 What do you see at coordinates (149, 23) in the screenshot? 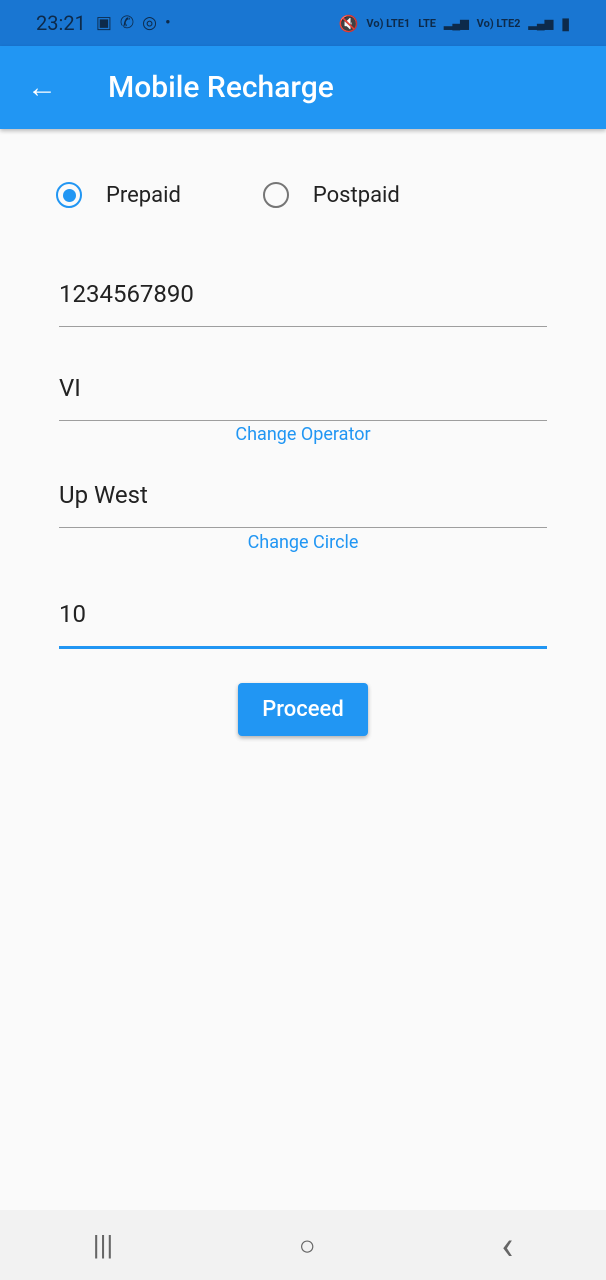
I see `sync-icon: ◎` at bounding box center [149, 23].